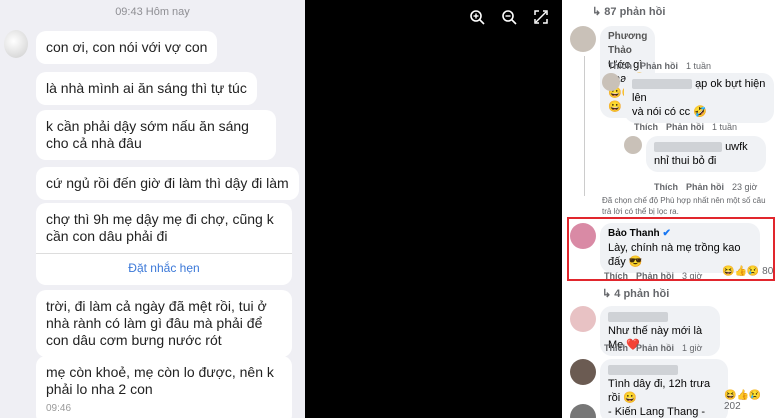  Describe the element at coordinates (59, 408) in the screenshot. I see `message-time: 09:46` at that location.